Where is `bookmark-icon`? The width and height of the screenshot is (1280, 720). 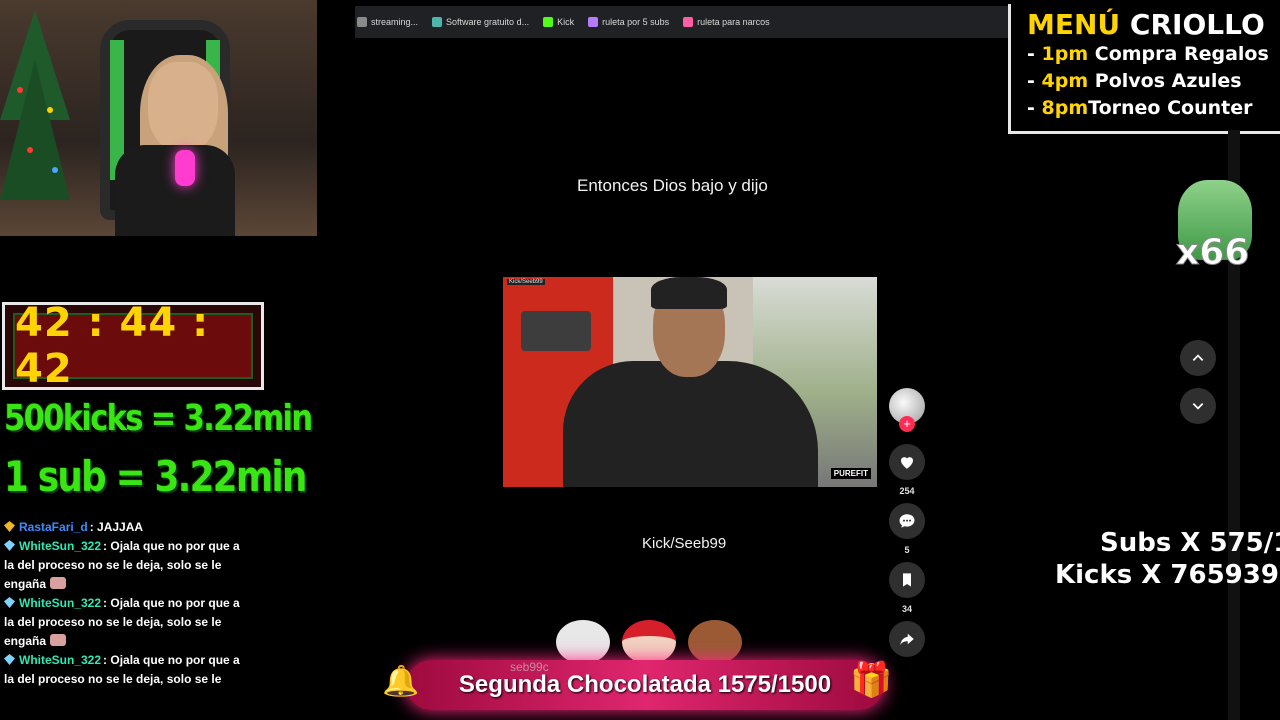 bookmark-icon is located at coordinates (907, 580).